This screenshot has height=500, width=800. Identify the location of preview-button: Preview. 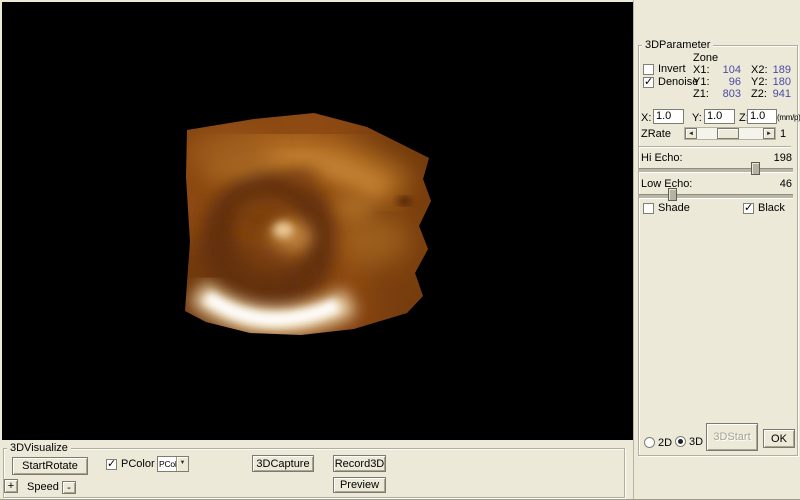
(359, 485).